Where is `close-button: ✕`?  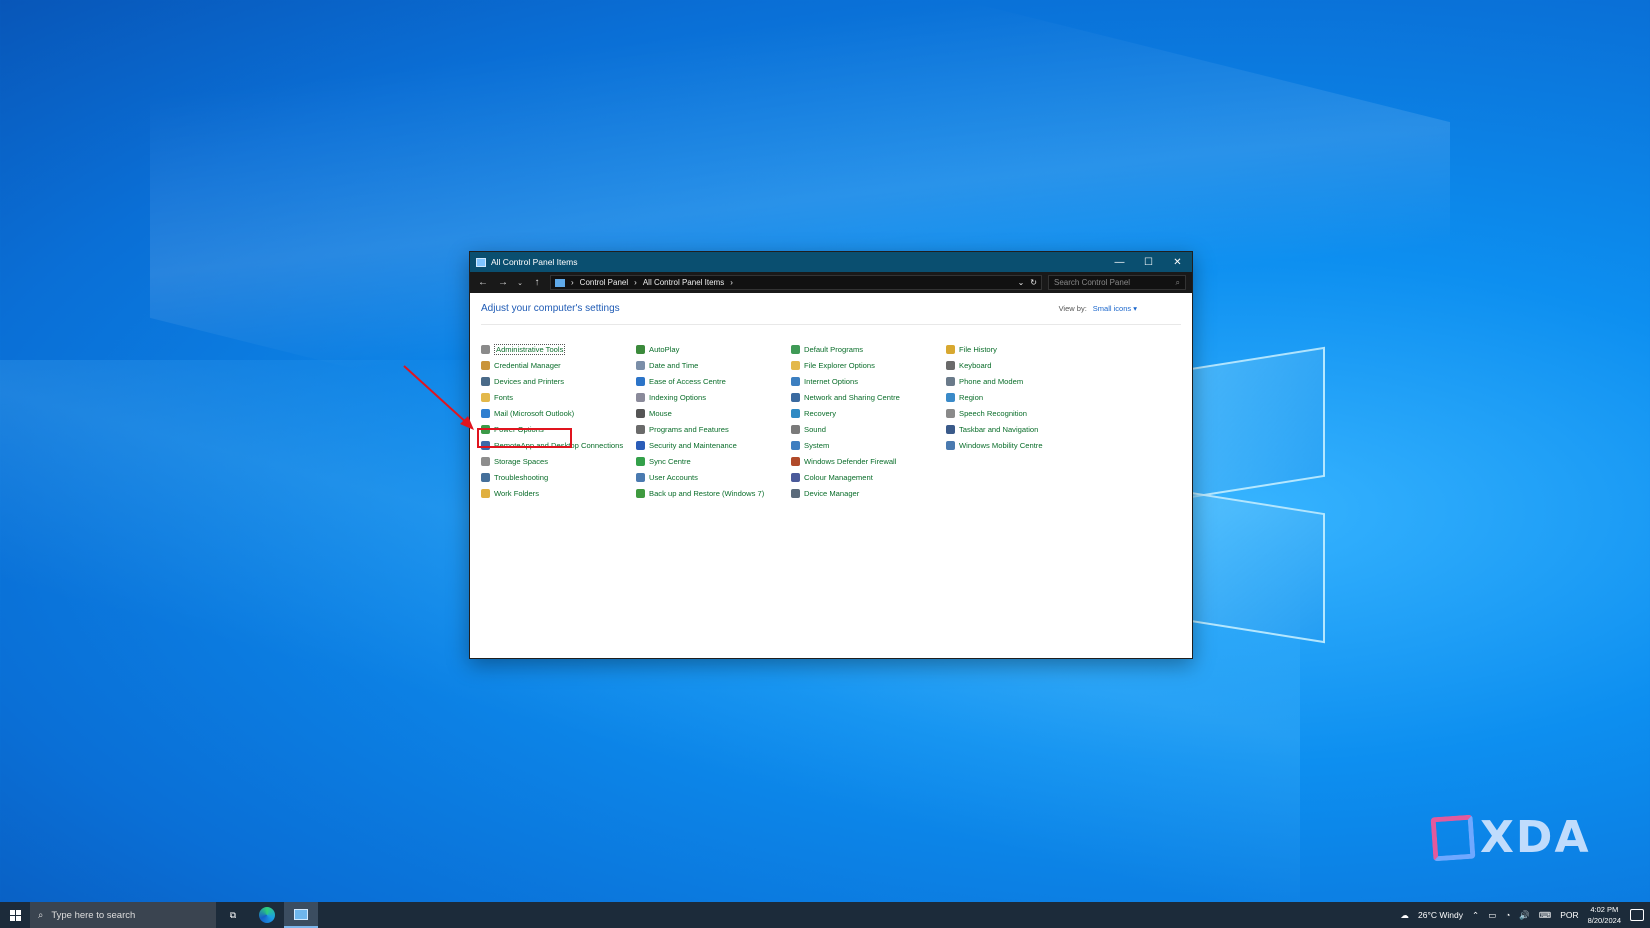 close-button: ✕ is located at coordinates (1177, 262).